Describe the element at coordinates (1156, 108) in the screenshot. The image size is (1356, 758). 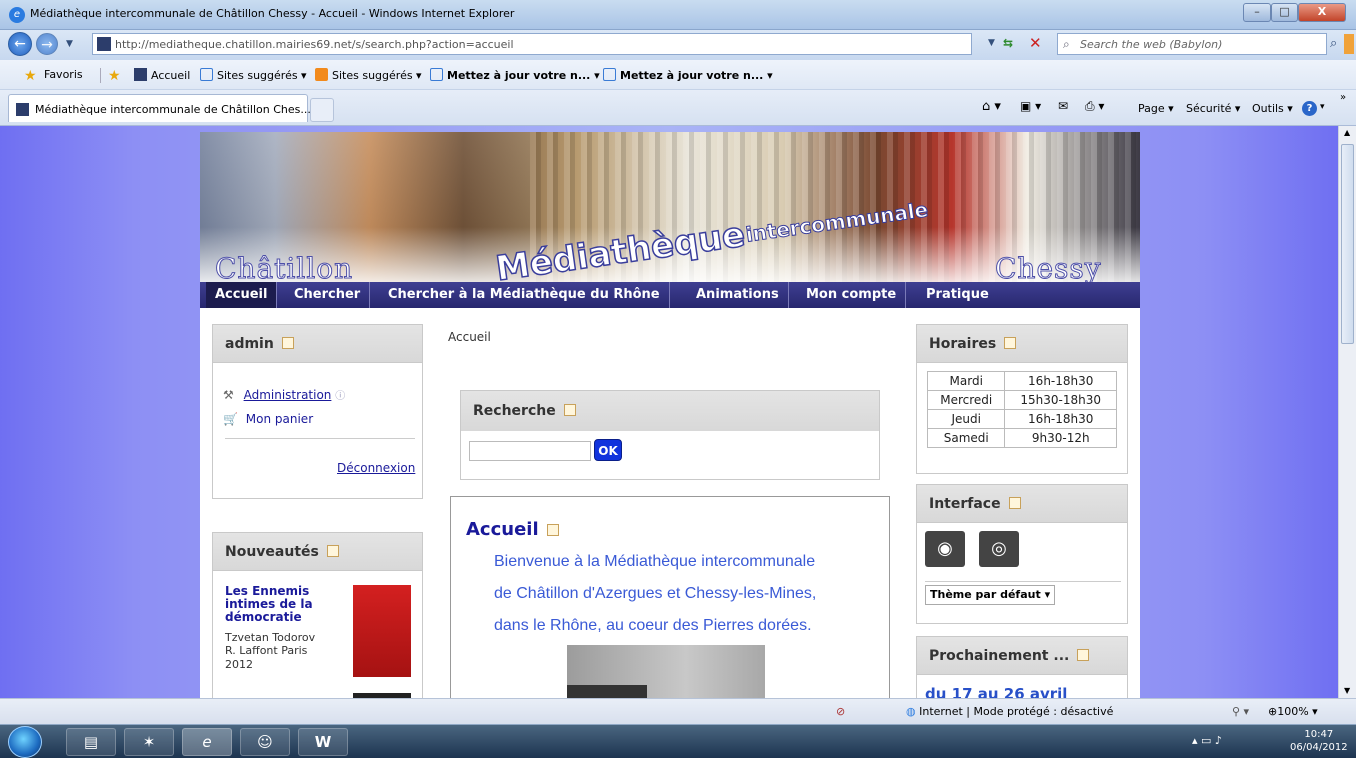
I see `page-menu: Page ▾` at that location.